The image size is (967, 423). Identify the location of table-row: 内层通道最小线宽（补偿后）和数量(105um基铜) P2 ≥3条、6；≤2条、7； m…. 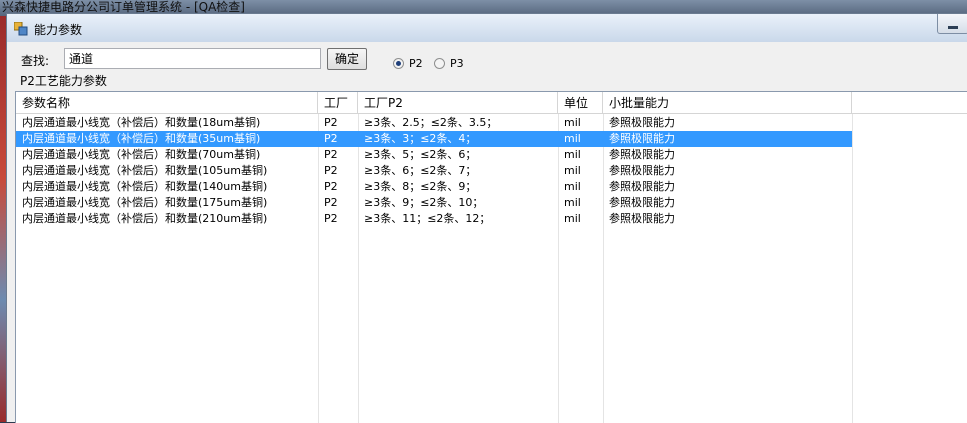
(491, 171).